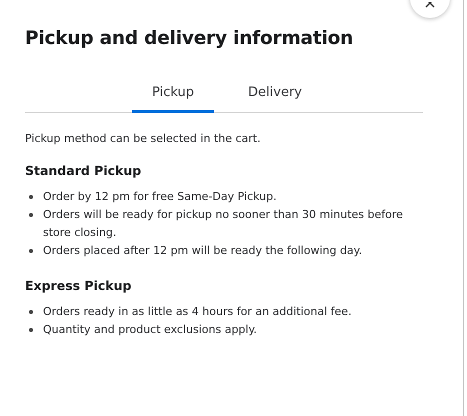 The height and width of the screenshot is (416, 467). I want to click on section-heading: Express Pickup, so click(78, 285).